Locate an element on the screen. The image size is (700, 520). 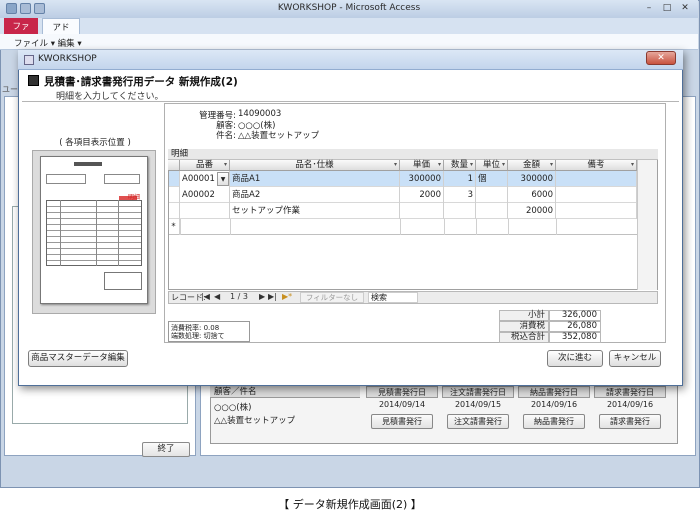
dialog-window-title: KWORKSHOP is located at coordinates (67, 59).